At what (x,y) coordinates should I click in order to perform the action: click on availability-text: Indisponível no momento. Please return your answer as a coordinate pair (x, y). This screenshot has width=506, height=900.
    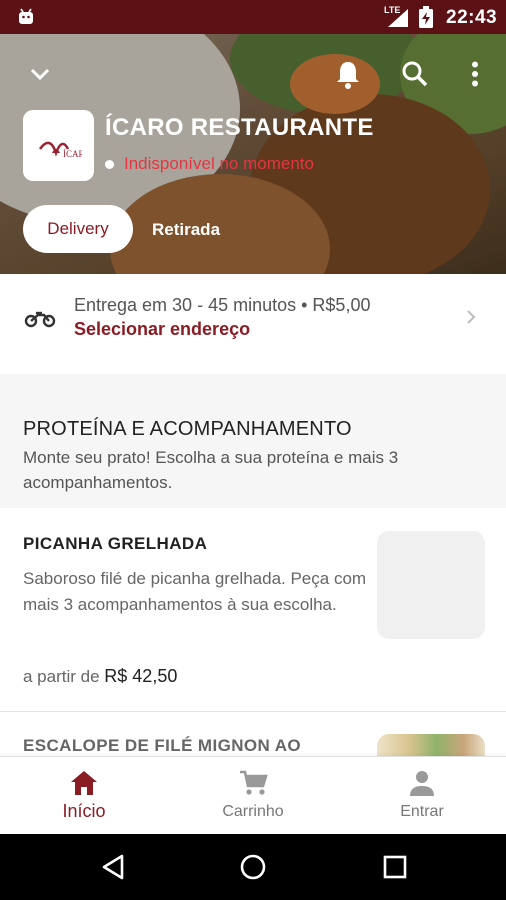
    Looking at the image, I should click on (219, 163).